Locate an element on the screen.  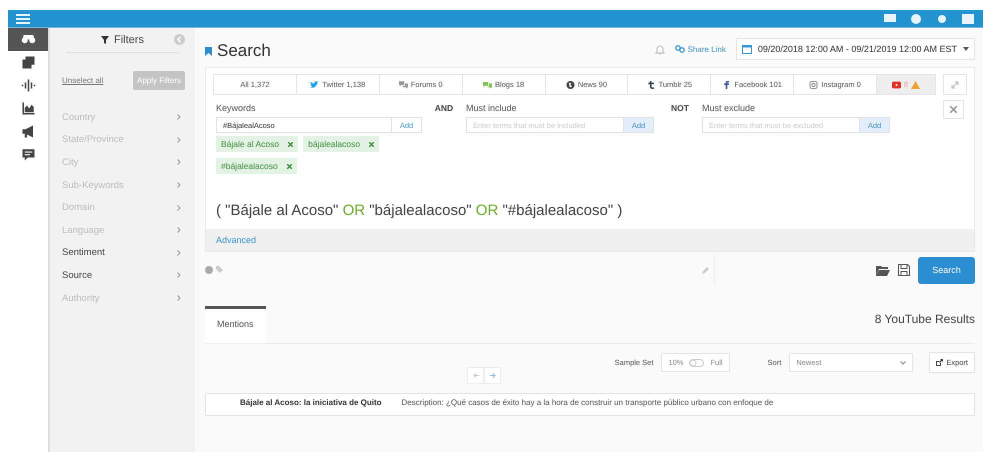
previous-page-button is located at coordinates (475, 375).